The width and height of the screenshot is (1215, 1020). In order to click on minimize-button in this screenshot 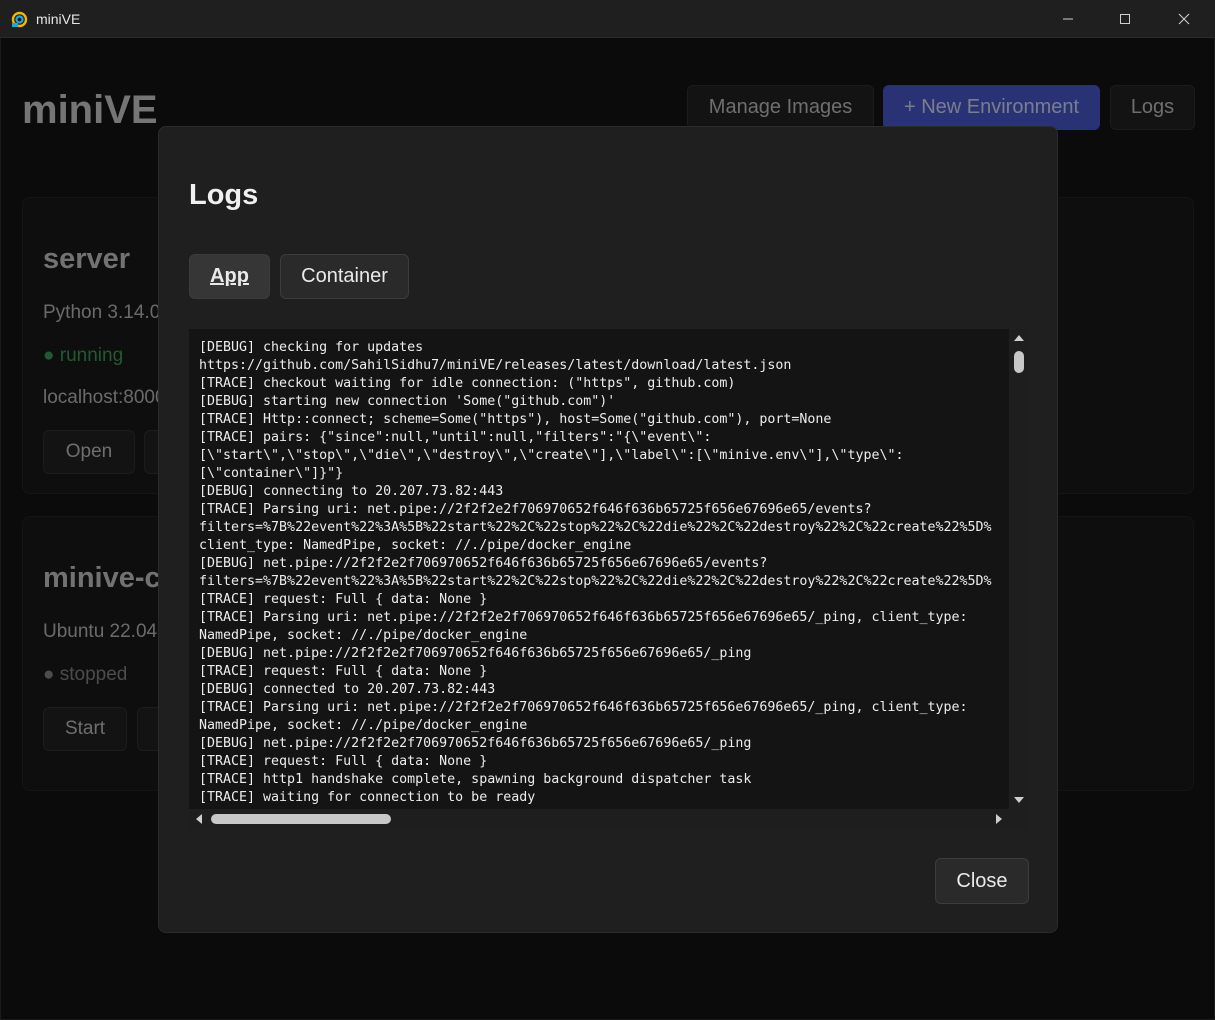, I will do `click(1068, 19)`.